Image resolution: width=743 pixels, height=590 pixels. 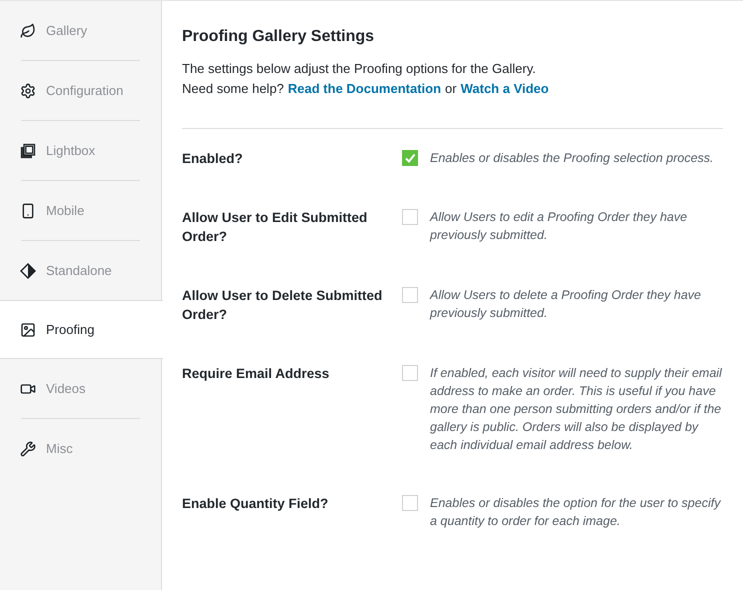 What do you see at coordinates (80, 210) in the screenshot?
I see `sidebar-tab: Mobile` at bounding box center [80, 210].